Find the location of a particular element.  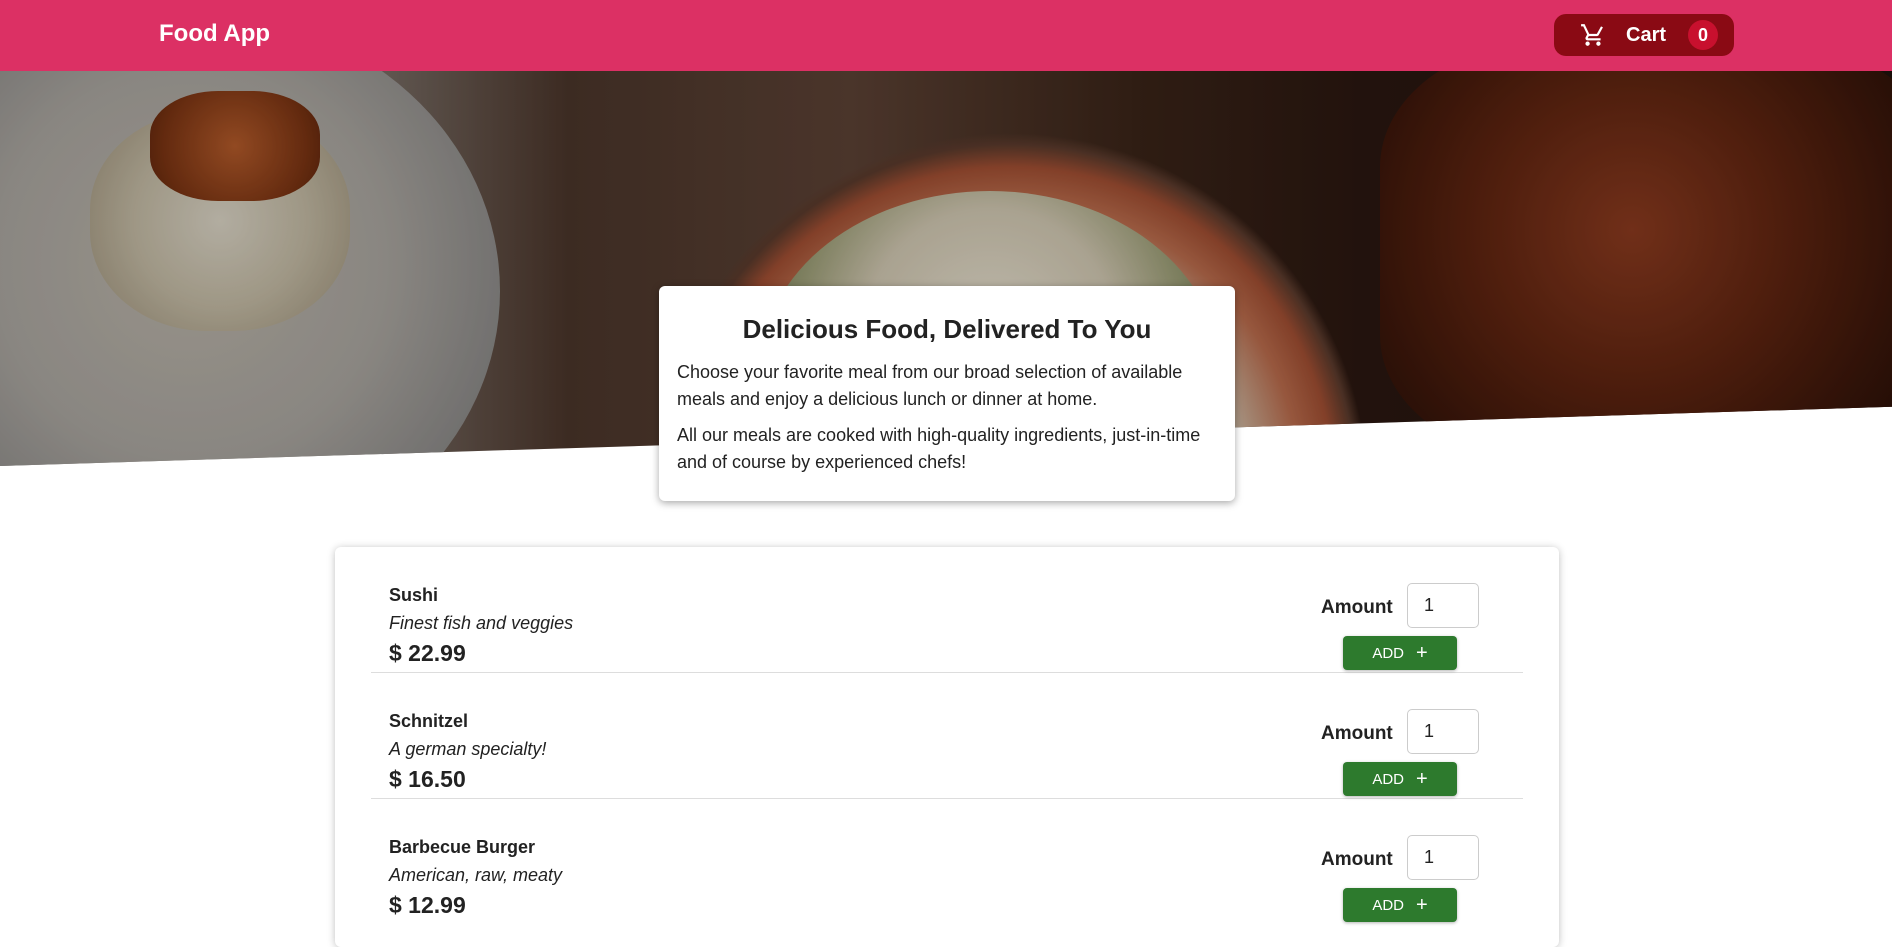

meal-description: A german specialty! is located at coordinates (468, 749).